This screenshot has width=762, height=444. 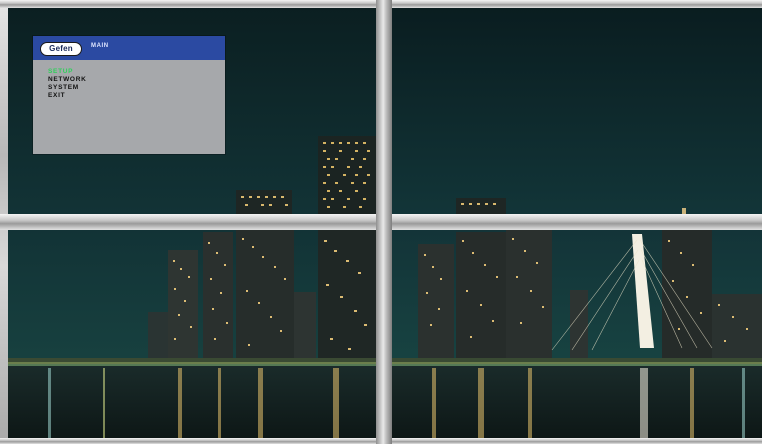 I want to click on brand-logo-text: Gefen, so click(x=61, y=48).